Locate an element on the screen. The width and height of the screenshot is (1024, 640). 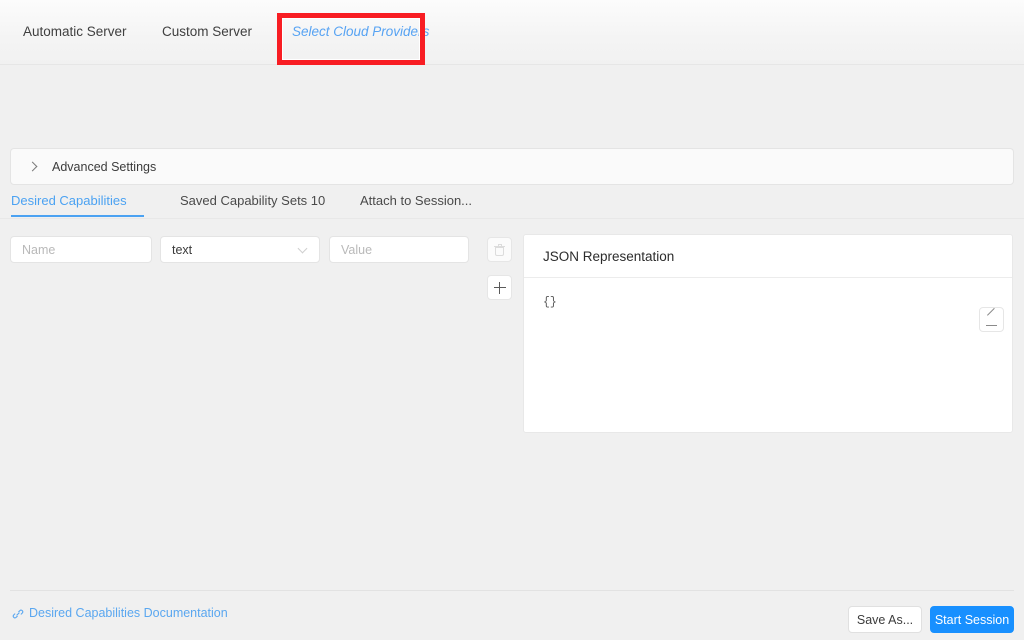
trash-lid-icon-part is located at coordinates (499, 244).